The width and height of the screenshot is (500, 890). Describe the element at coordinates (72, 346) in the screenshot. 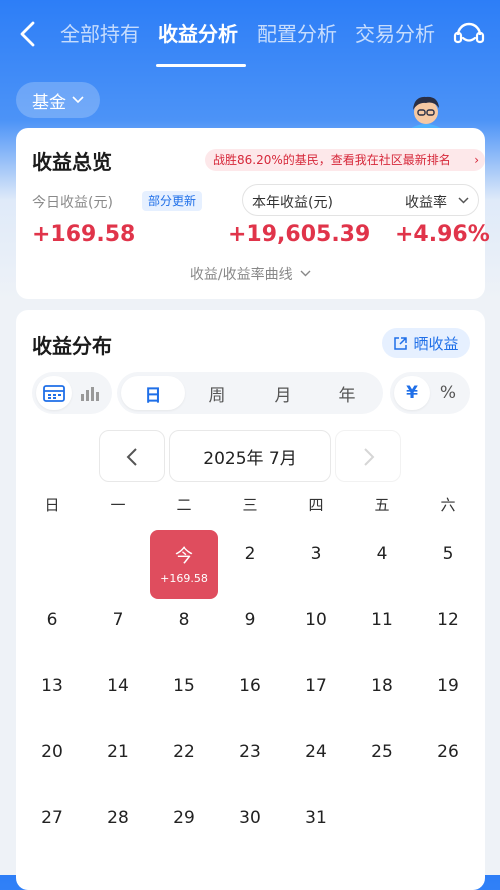

I see `distribution-title: 收益分布` at that location.